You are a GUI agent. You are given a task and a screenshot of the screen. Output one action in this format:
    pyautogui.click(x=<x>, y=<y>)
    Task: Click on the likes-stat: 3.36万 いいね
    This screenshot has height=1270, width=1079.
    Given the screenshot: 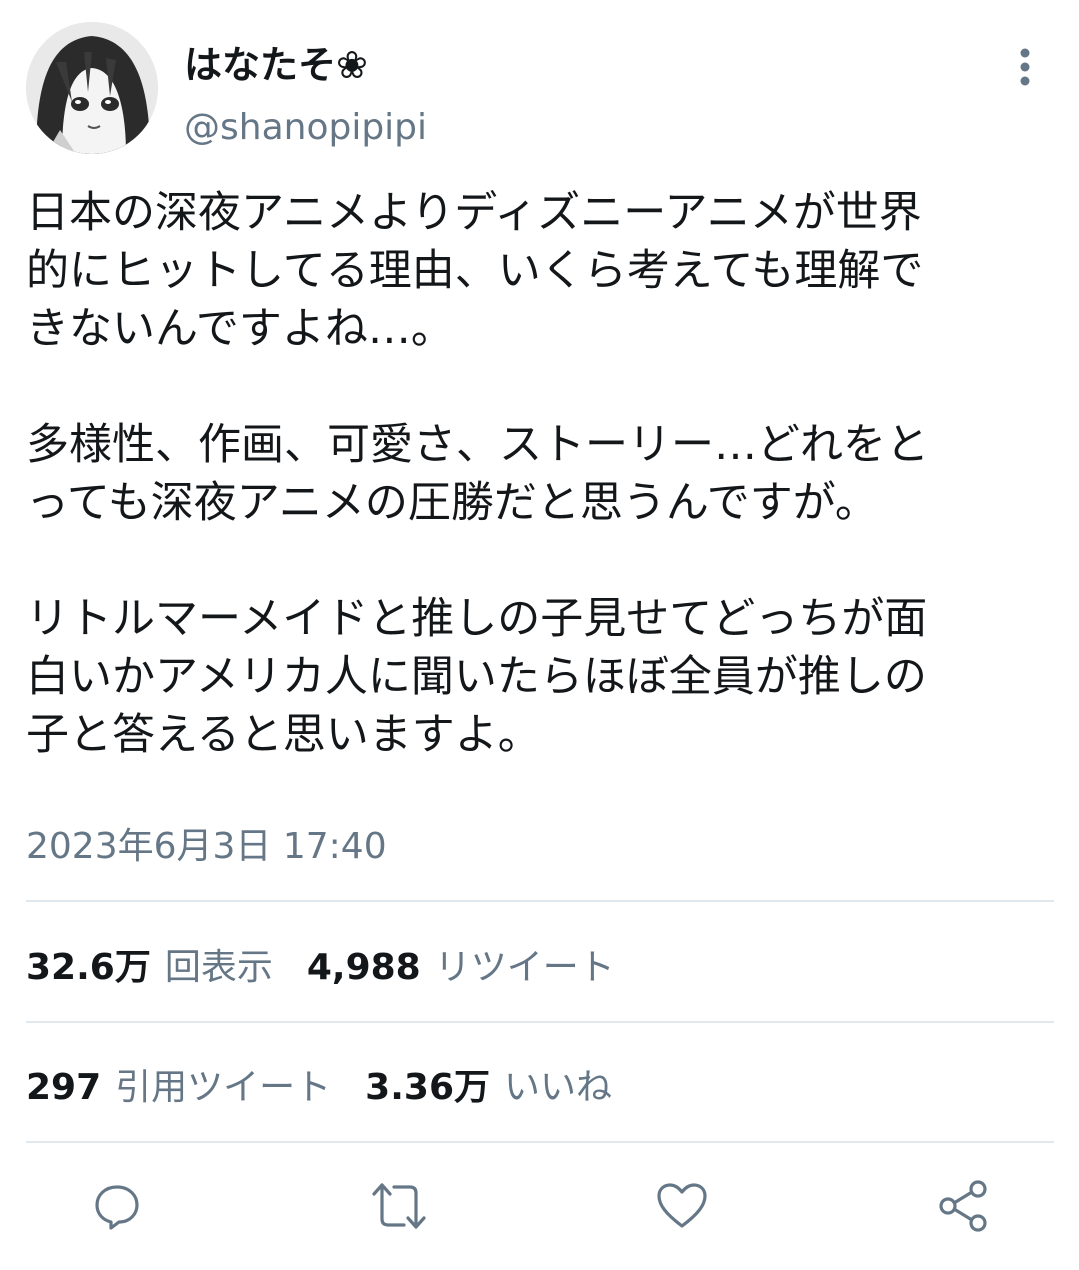 What is the action you would take?
    pyautogui.click(x=488, y=1084)
    